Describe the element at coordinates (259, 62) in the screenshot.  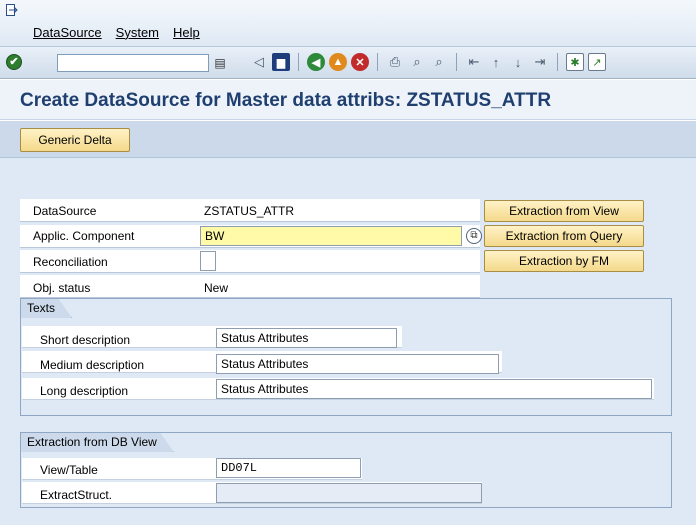
I see `back-icon: ◁` at that location.